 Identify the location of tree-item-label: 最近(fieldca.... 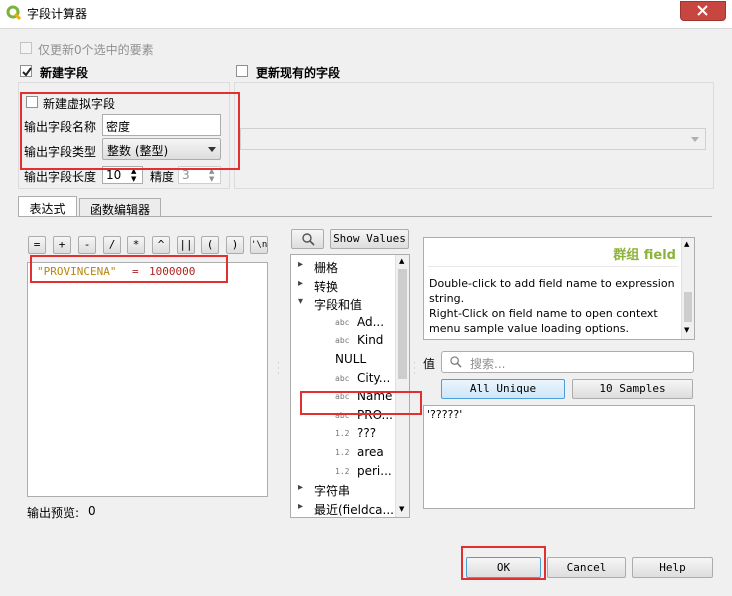
(354, 509).